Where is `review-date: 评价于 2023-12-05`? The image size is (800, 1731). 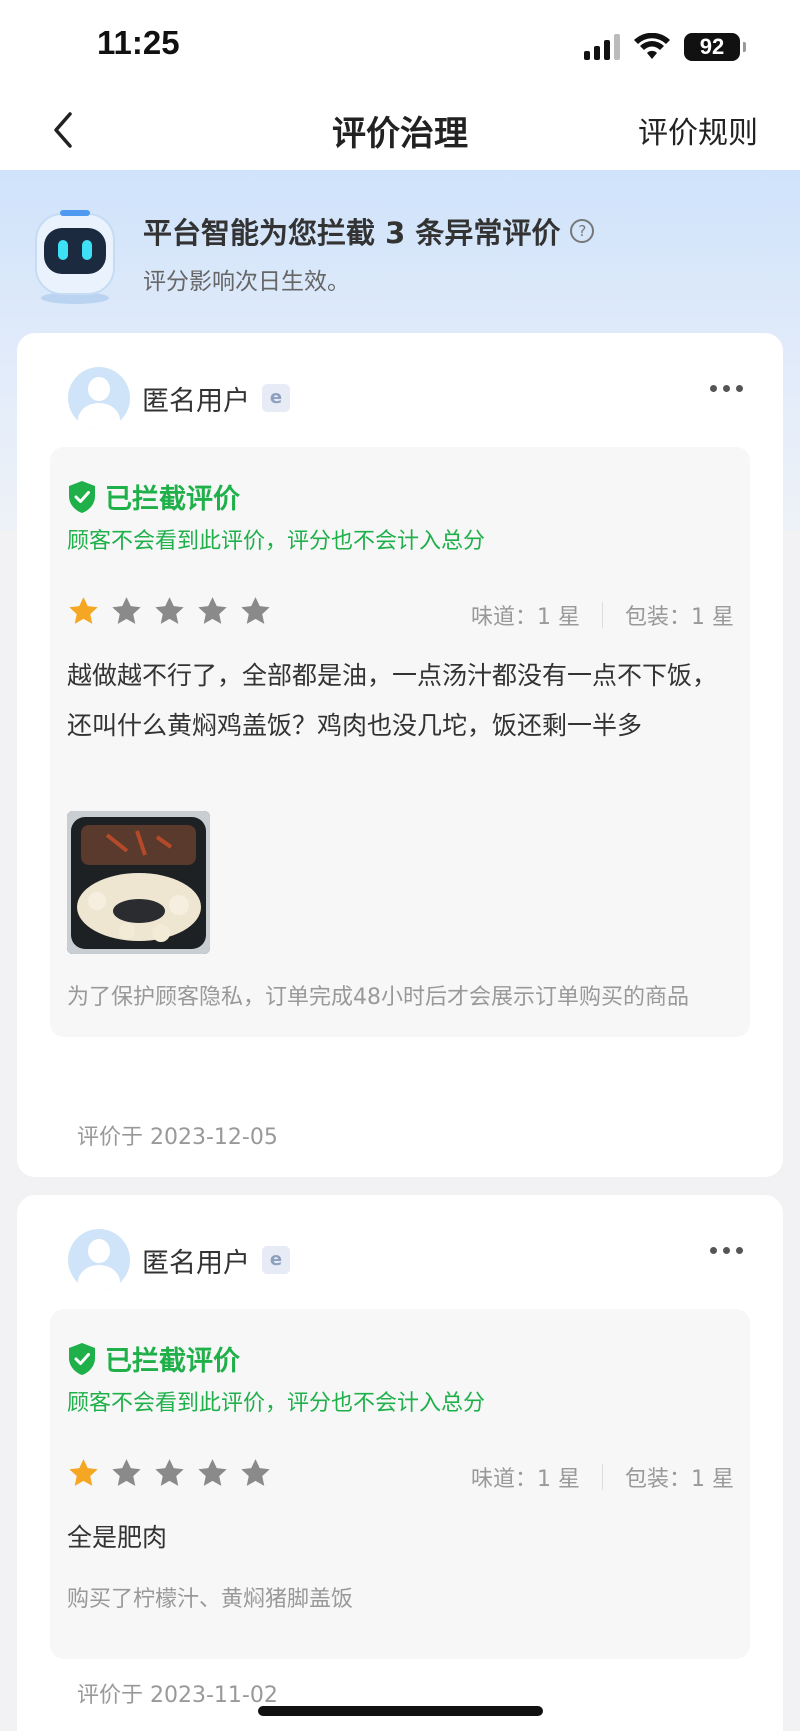 review-date: 评价于 2023-12-05 is located at coordinates (177, 1137).